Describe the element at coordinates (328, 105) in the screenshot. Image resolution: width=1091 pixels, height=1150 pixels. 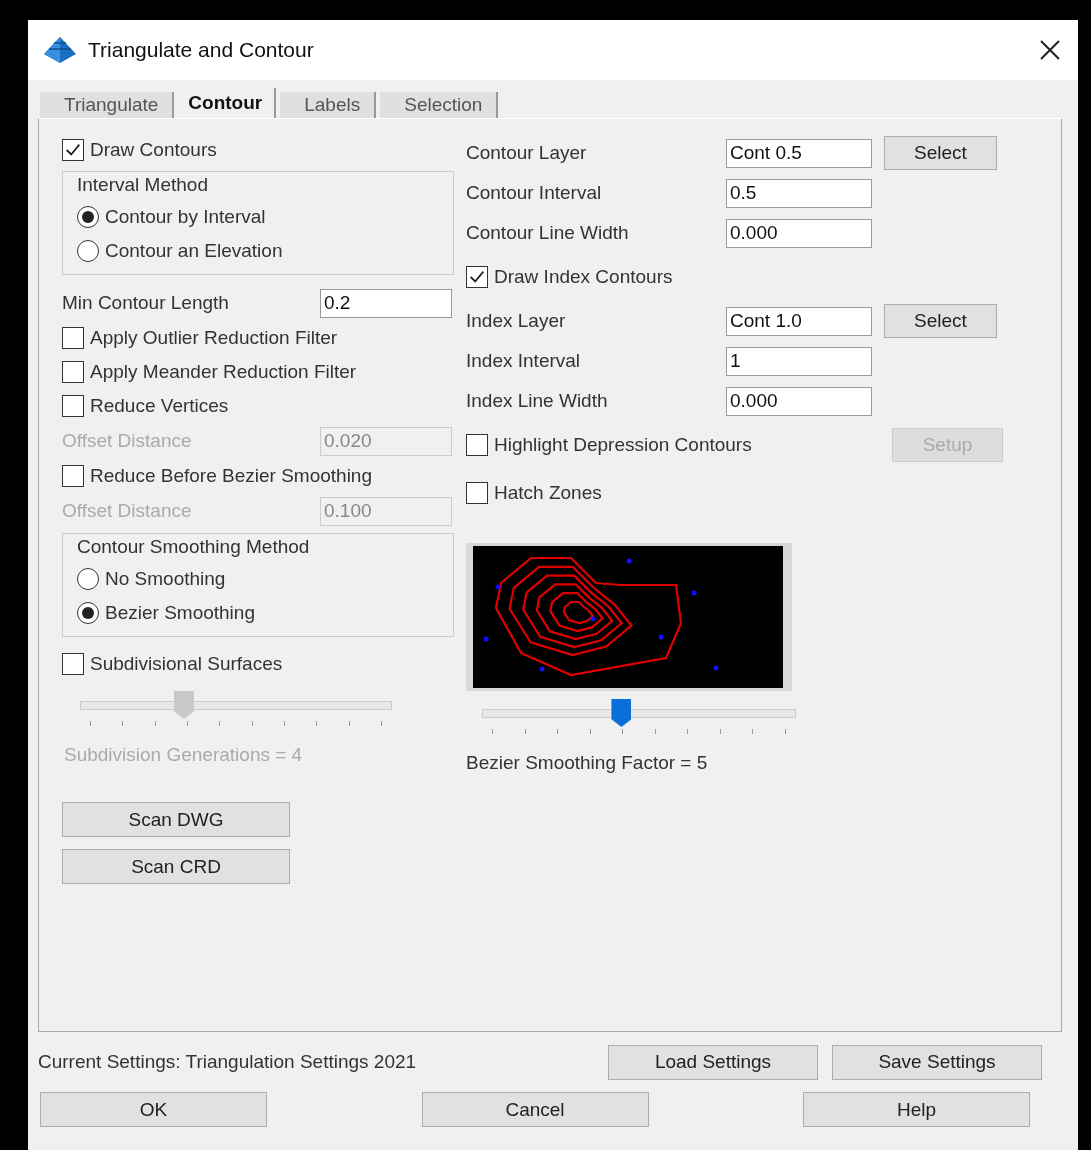
I see `tab: Labels` at that location.